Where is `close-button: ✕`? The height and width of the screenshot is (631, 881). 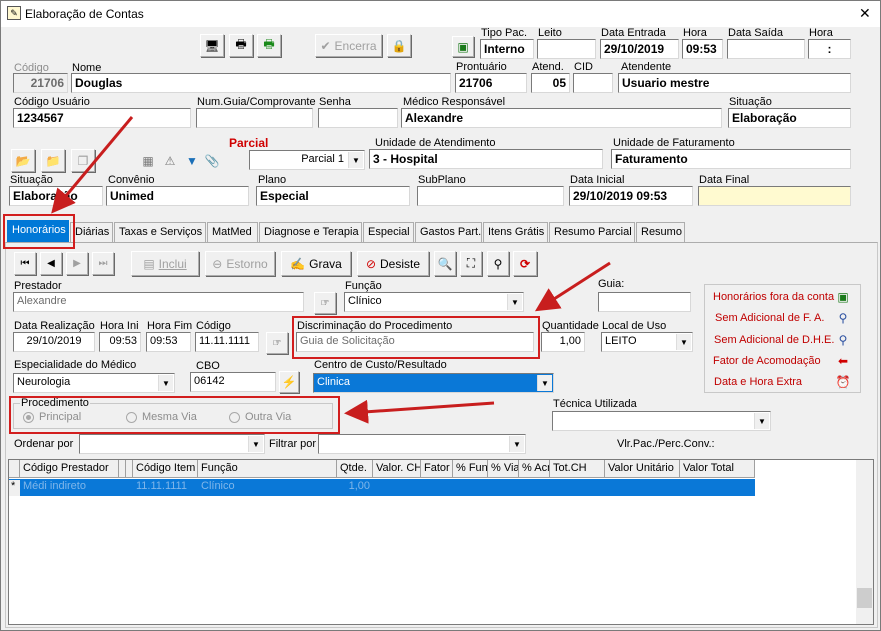
close-button: ✕ is located at coordinates (865, 13).